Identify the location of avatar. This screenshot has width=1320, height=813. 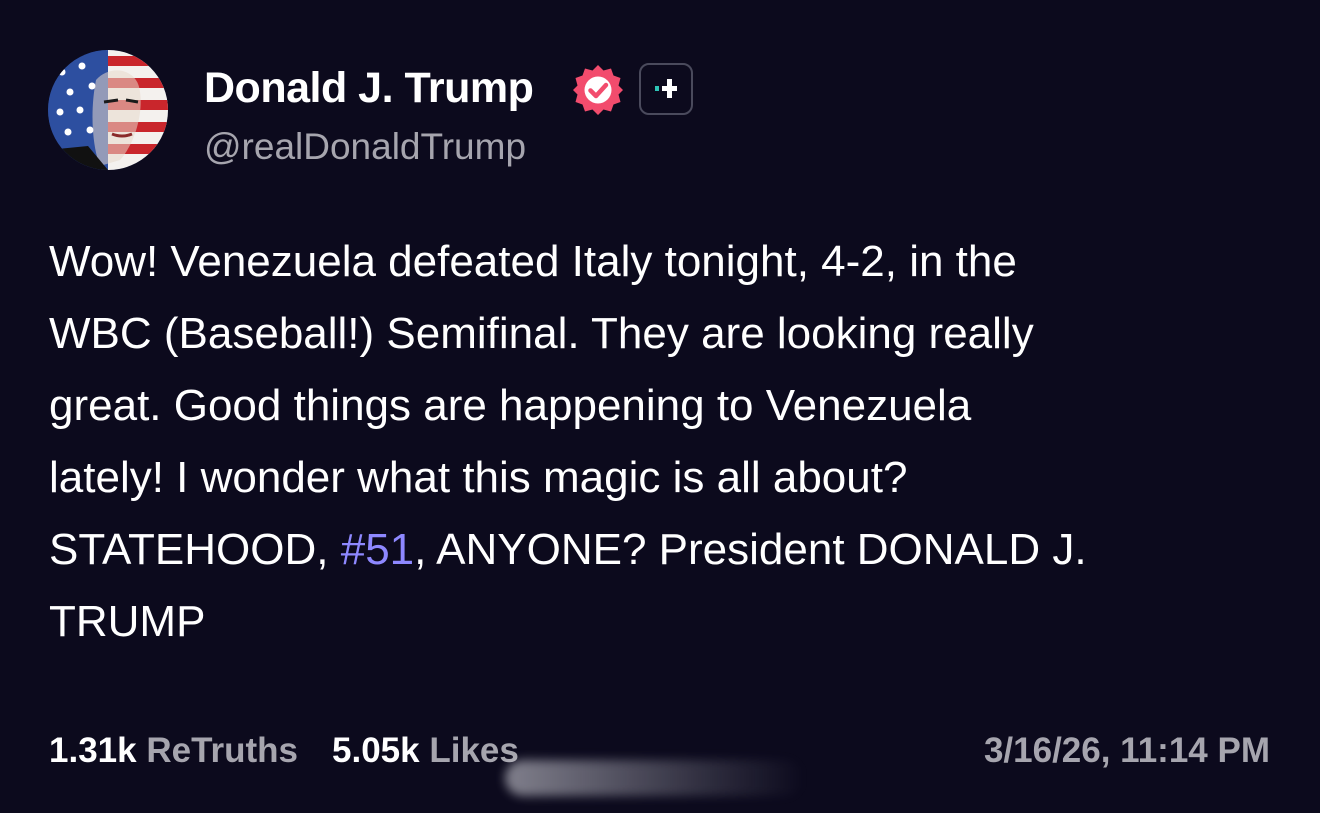
(108, 110).